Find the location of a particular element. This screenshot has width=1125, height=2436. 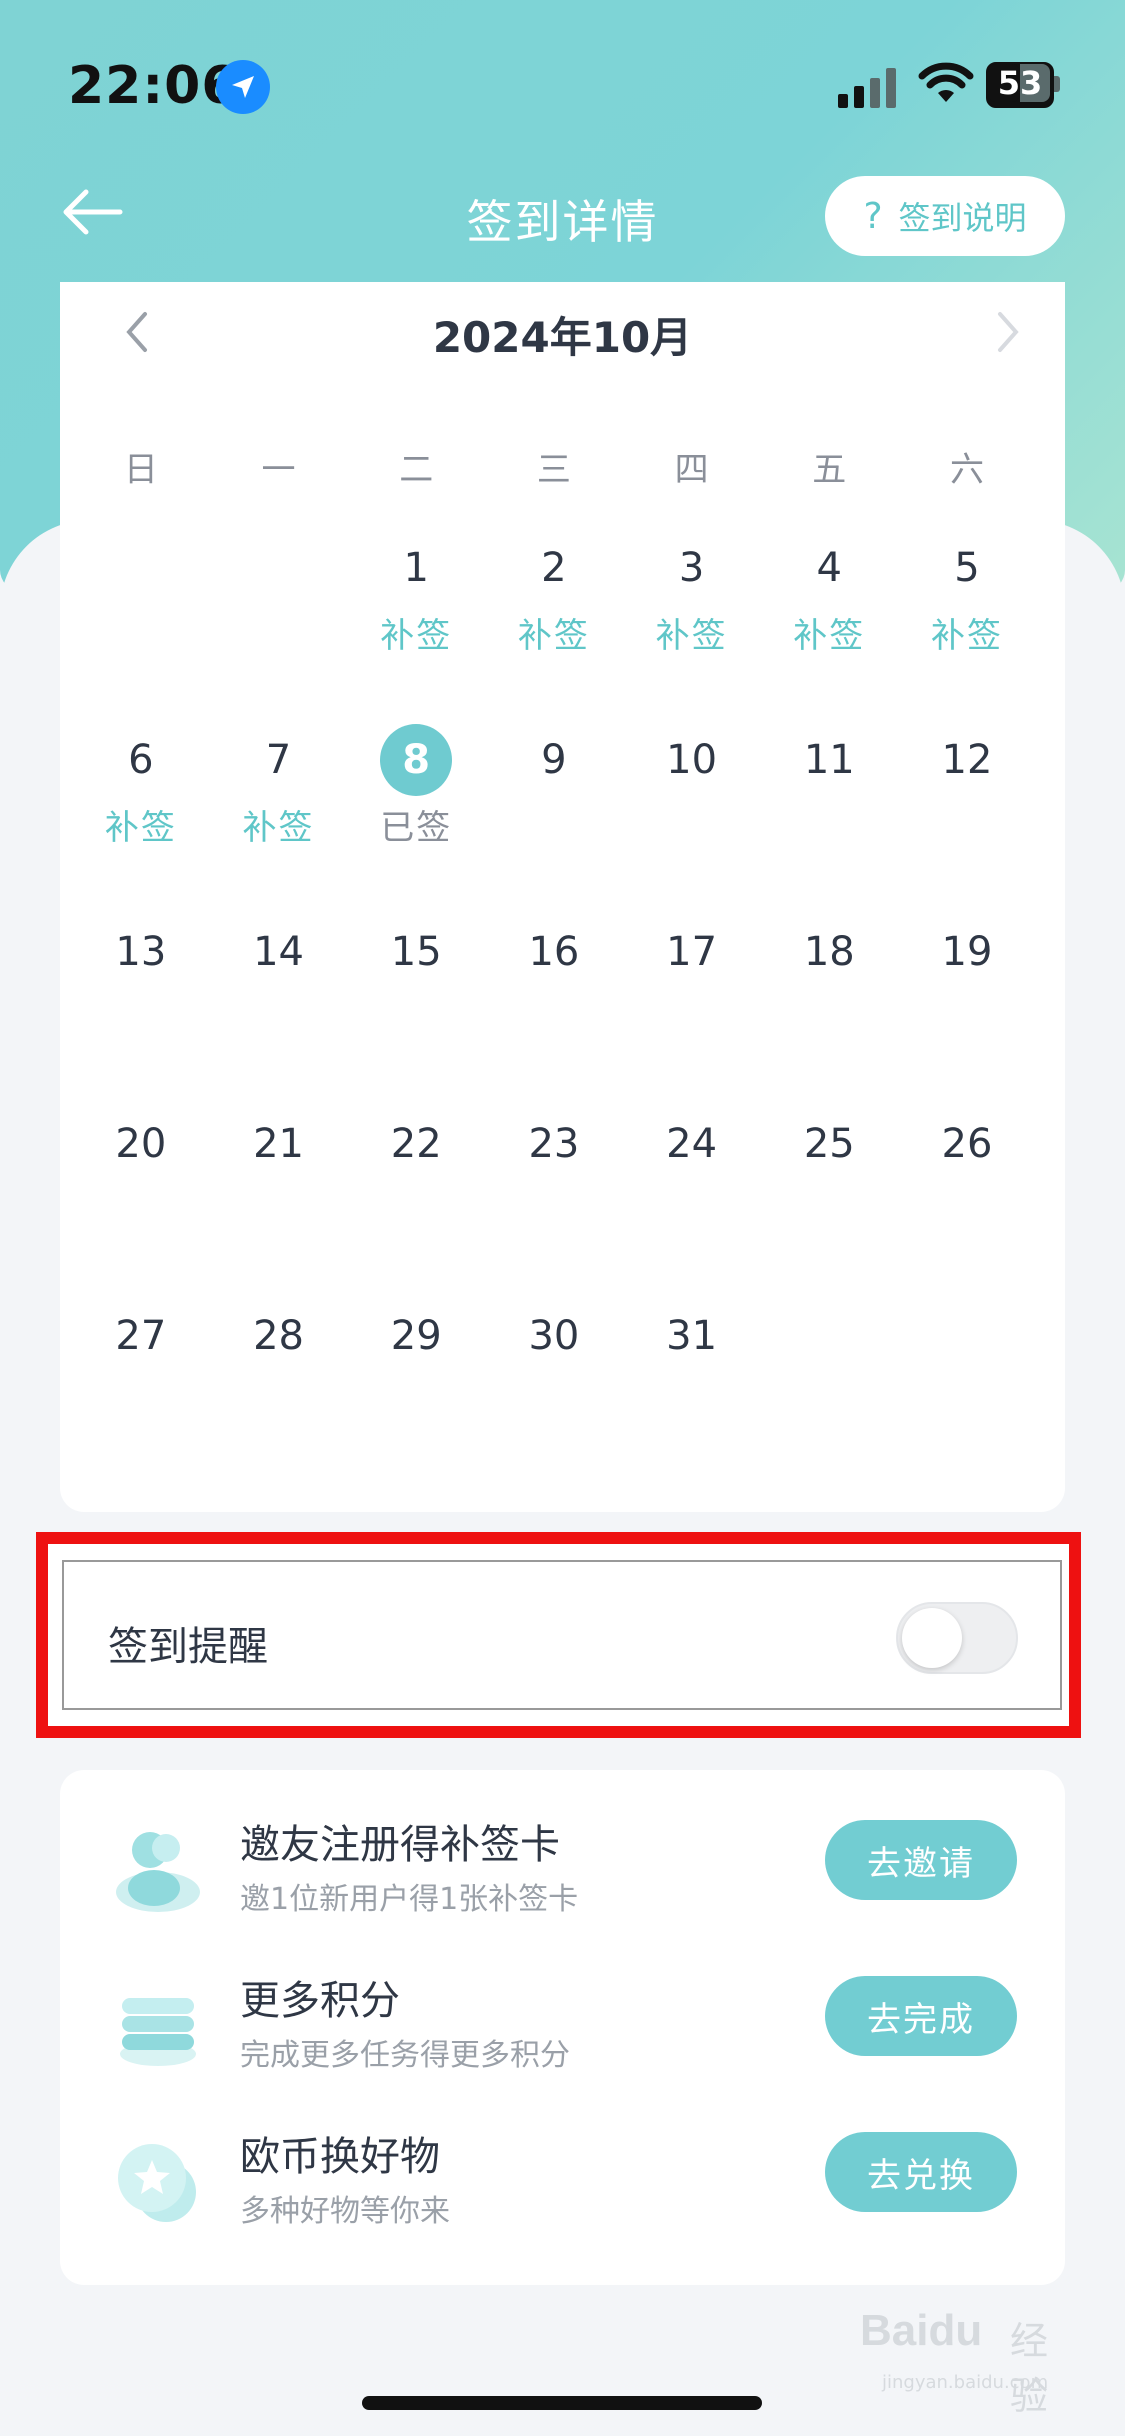

battery-level: 53 is located at coordinates (1020, 83).